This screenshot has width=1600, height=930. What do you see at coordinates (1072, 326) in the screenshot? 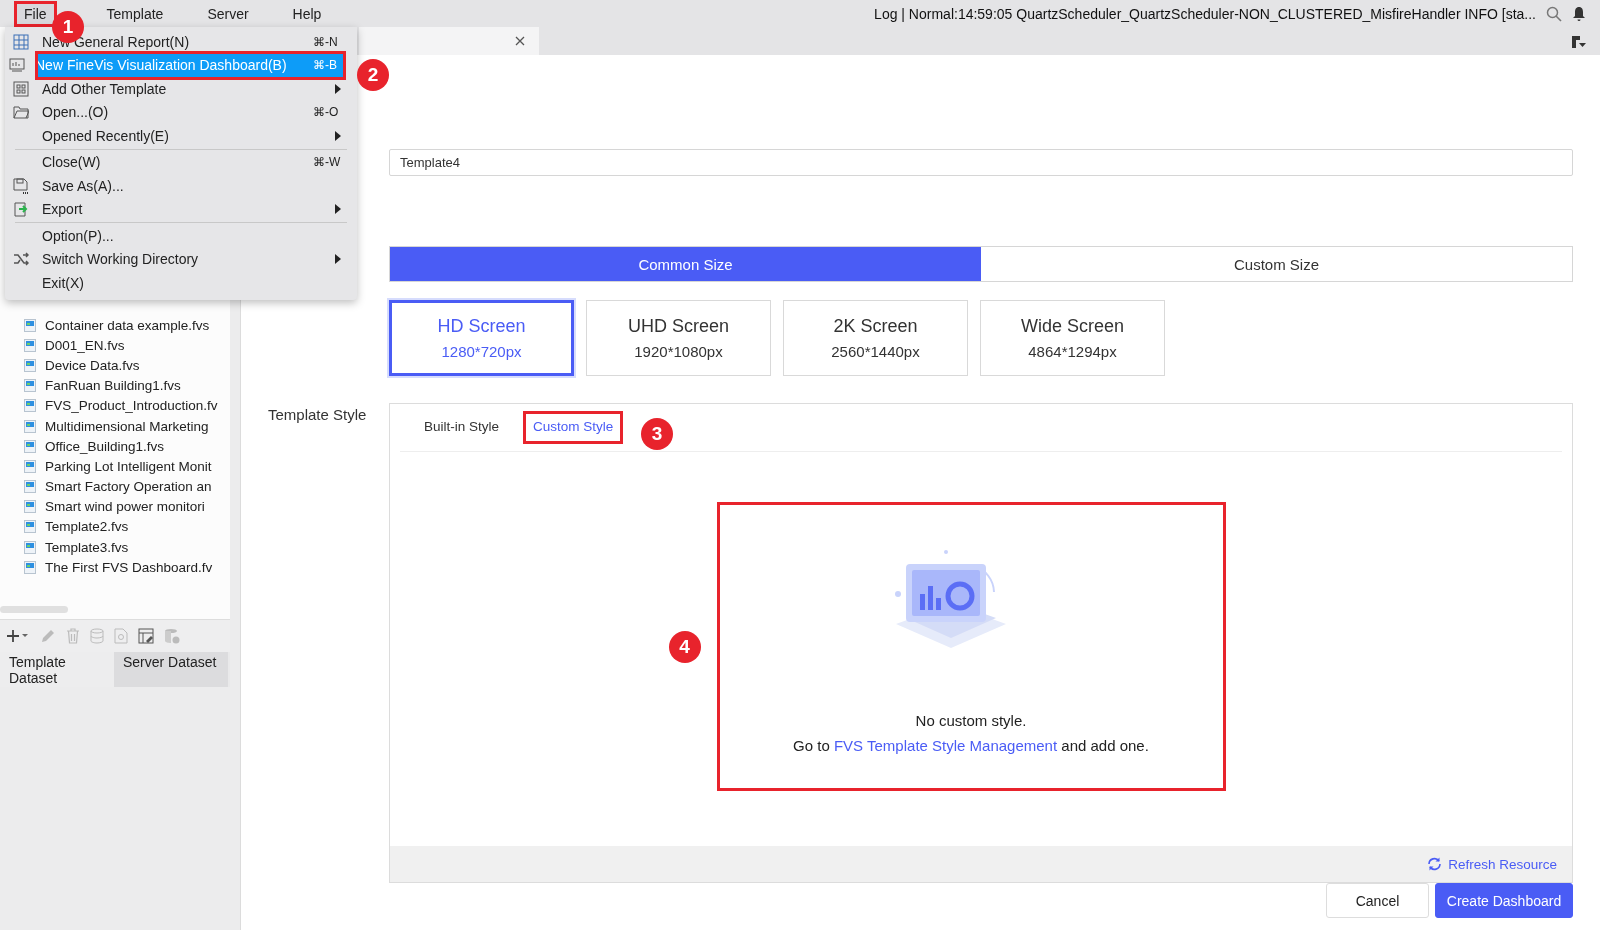
I see `screen-name: Wide Screen` at bounding box center [1072, 326].